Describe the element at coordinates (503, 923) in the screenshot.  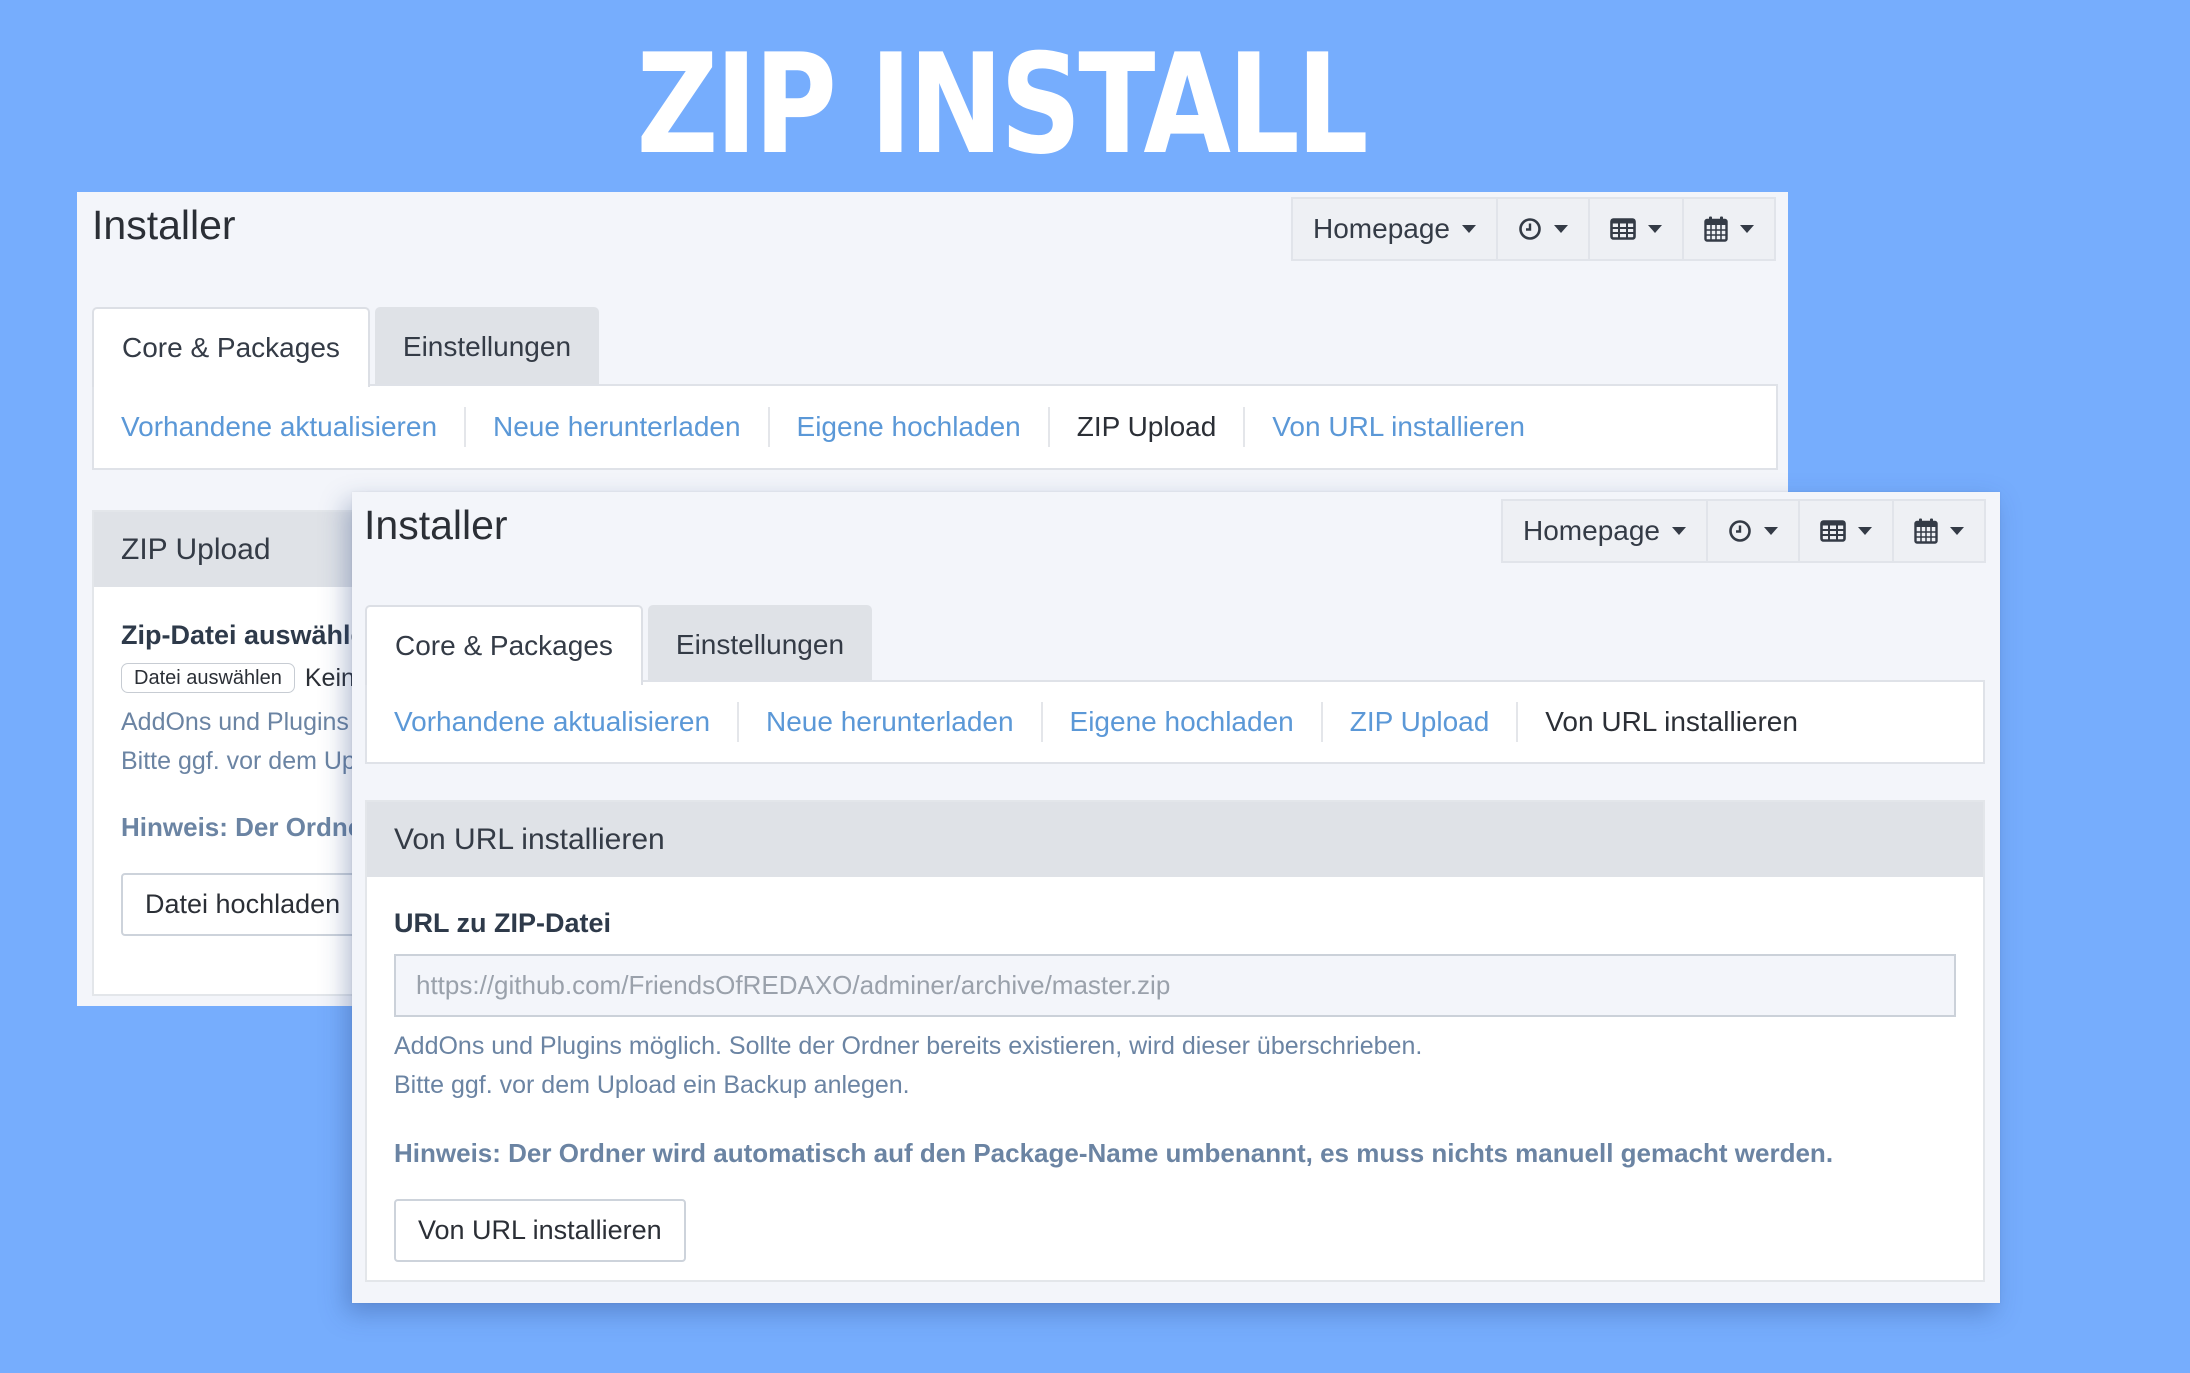
I see `field-label: URL zu ZIP-Datei` at that location.